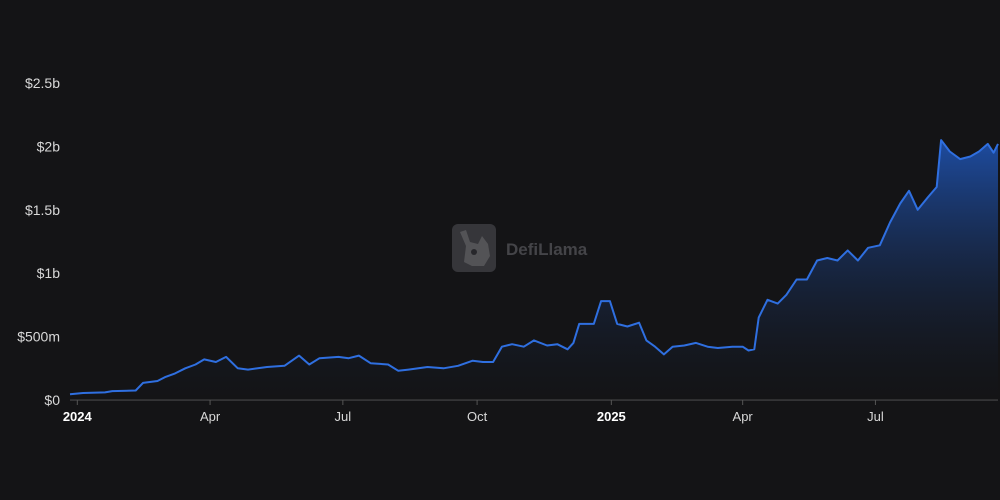 Image resolution: width=1000 pixels, height=500 pixels. What do you see at coordinates (38, 241) in the screenshot?
I see `y-axis: $0 $500m $1b $1.5b $2b $2.5b` at bounding box center [38, 241].